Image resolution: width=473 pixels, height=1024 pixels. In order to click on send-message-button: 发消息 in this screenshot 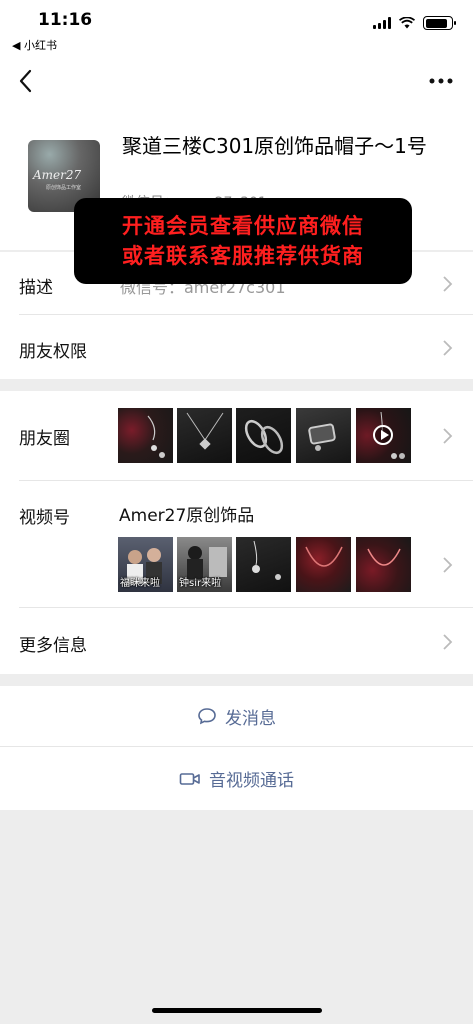, I will do `click(236, 716)`.